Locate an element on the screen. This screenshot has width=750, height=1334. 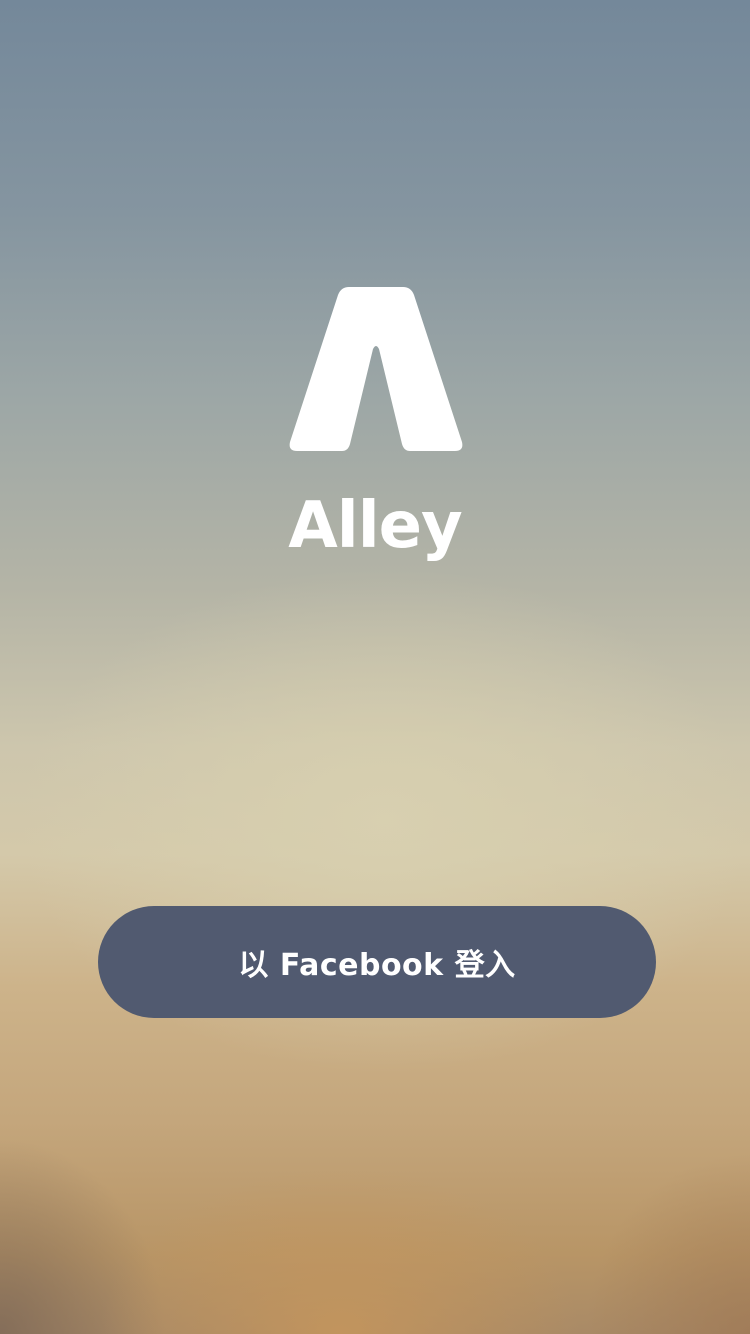
facebook-login-label: 以 Facebook 登入 is located at coordinates (377, 965).